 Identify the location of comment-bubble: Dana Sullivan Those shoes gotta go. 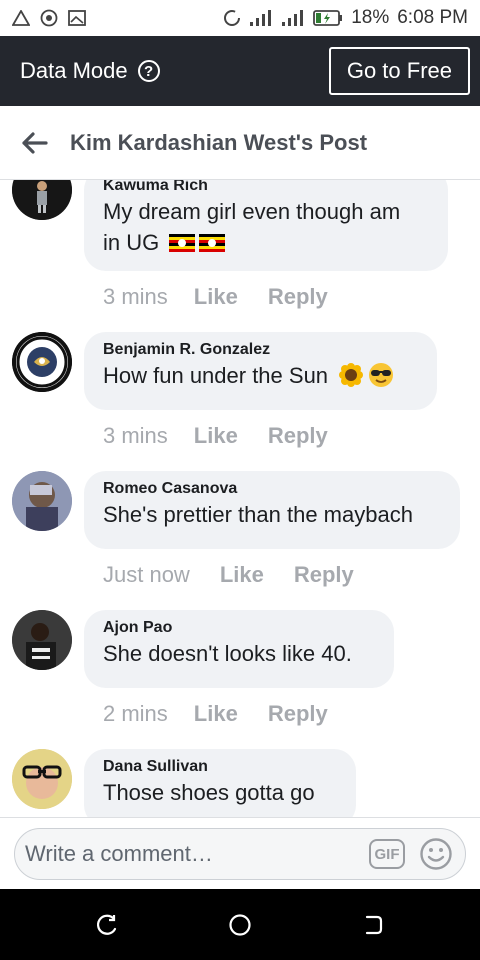
(220, 783).